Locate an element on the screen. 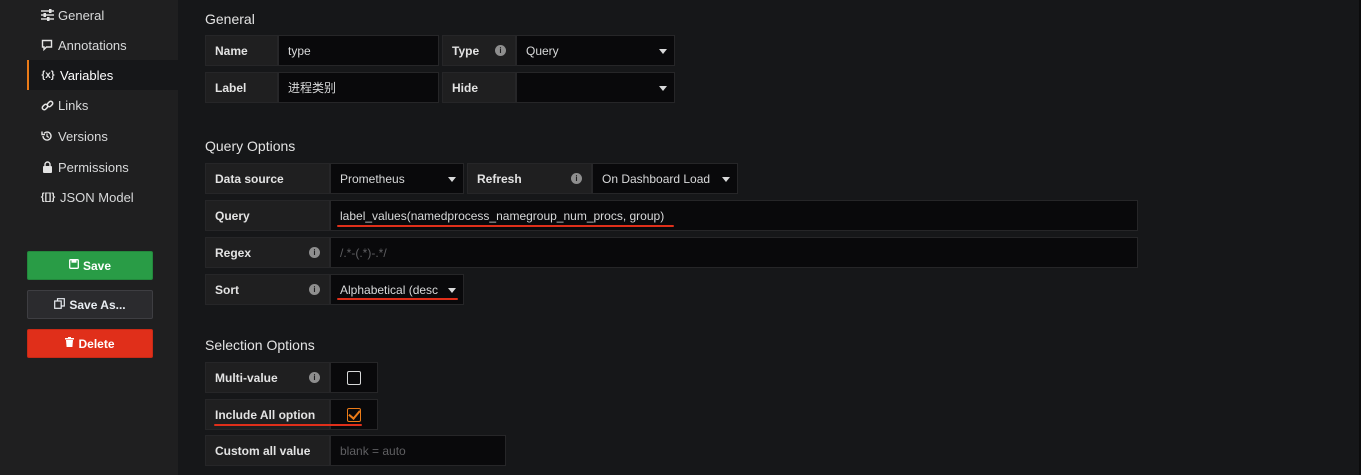 This screenshot has width=1361, height=475. sidebar-item-versions: Versions is located at coordinates (102, 136).